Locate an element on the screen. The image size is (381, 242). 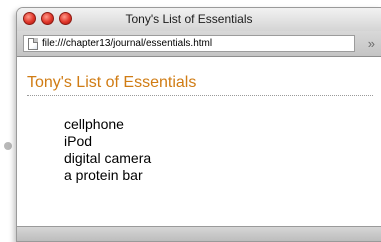
toolbar-overflow-chevron-icon: » is located at coordinates (371, 43).